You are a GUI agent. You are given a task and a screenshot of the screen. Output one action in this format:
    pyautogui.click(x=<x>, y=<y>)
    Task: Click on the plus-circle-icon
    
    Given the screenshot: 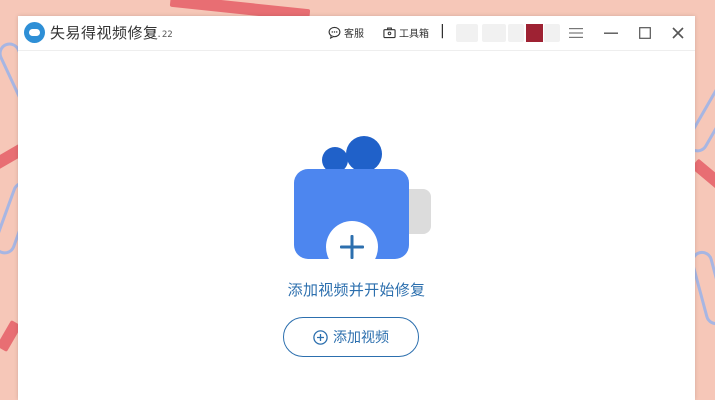 What is the action you would take?
    pyautogui.click(x=352, y=247)
    